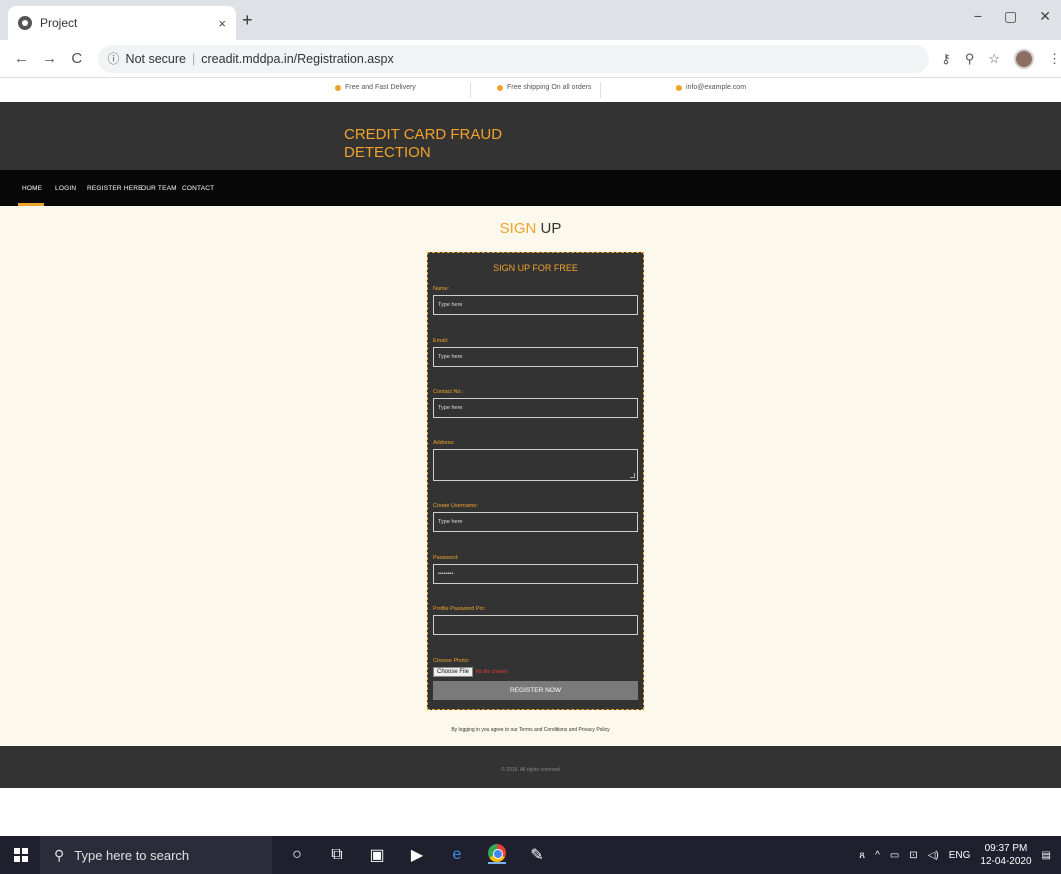 The width and height of the screenshot is (1061, 874). Describe the element at coordinates (159, 188) in the screenshot. I see `nav-our-team: OUR TEAM` at that location.